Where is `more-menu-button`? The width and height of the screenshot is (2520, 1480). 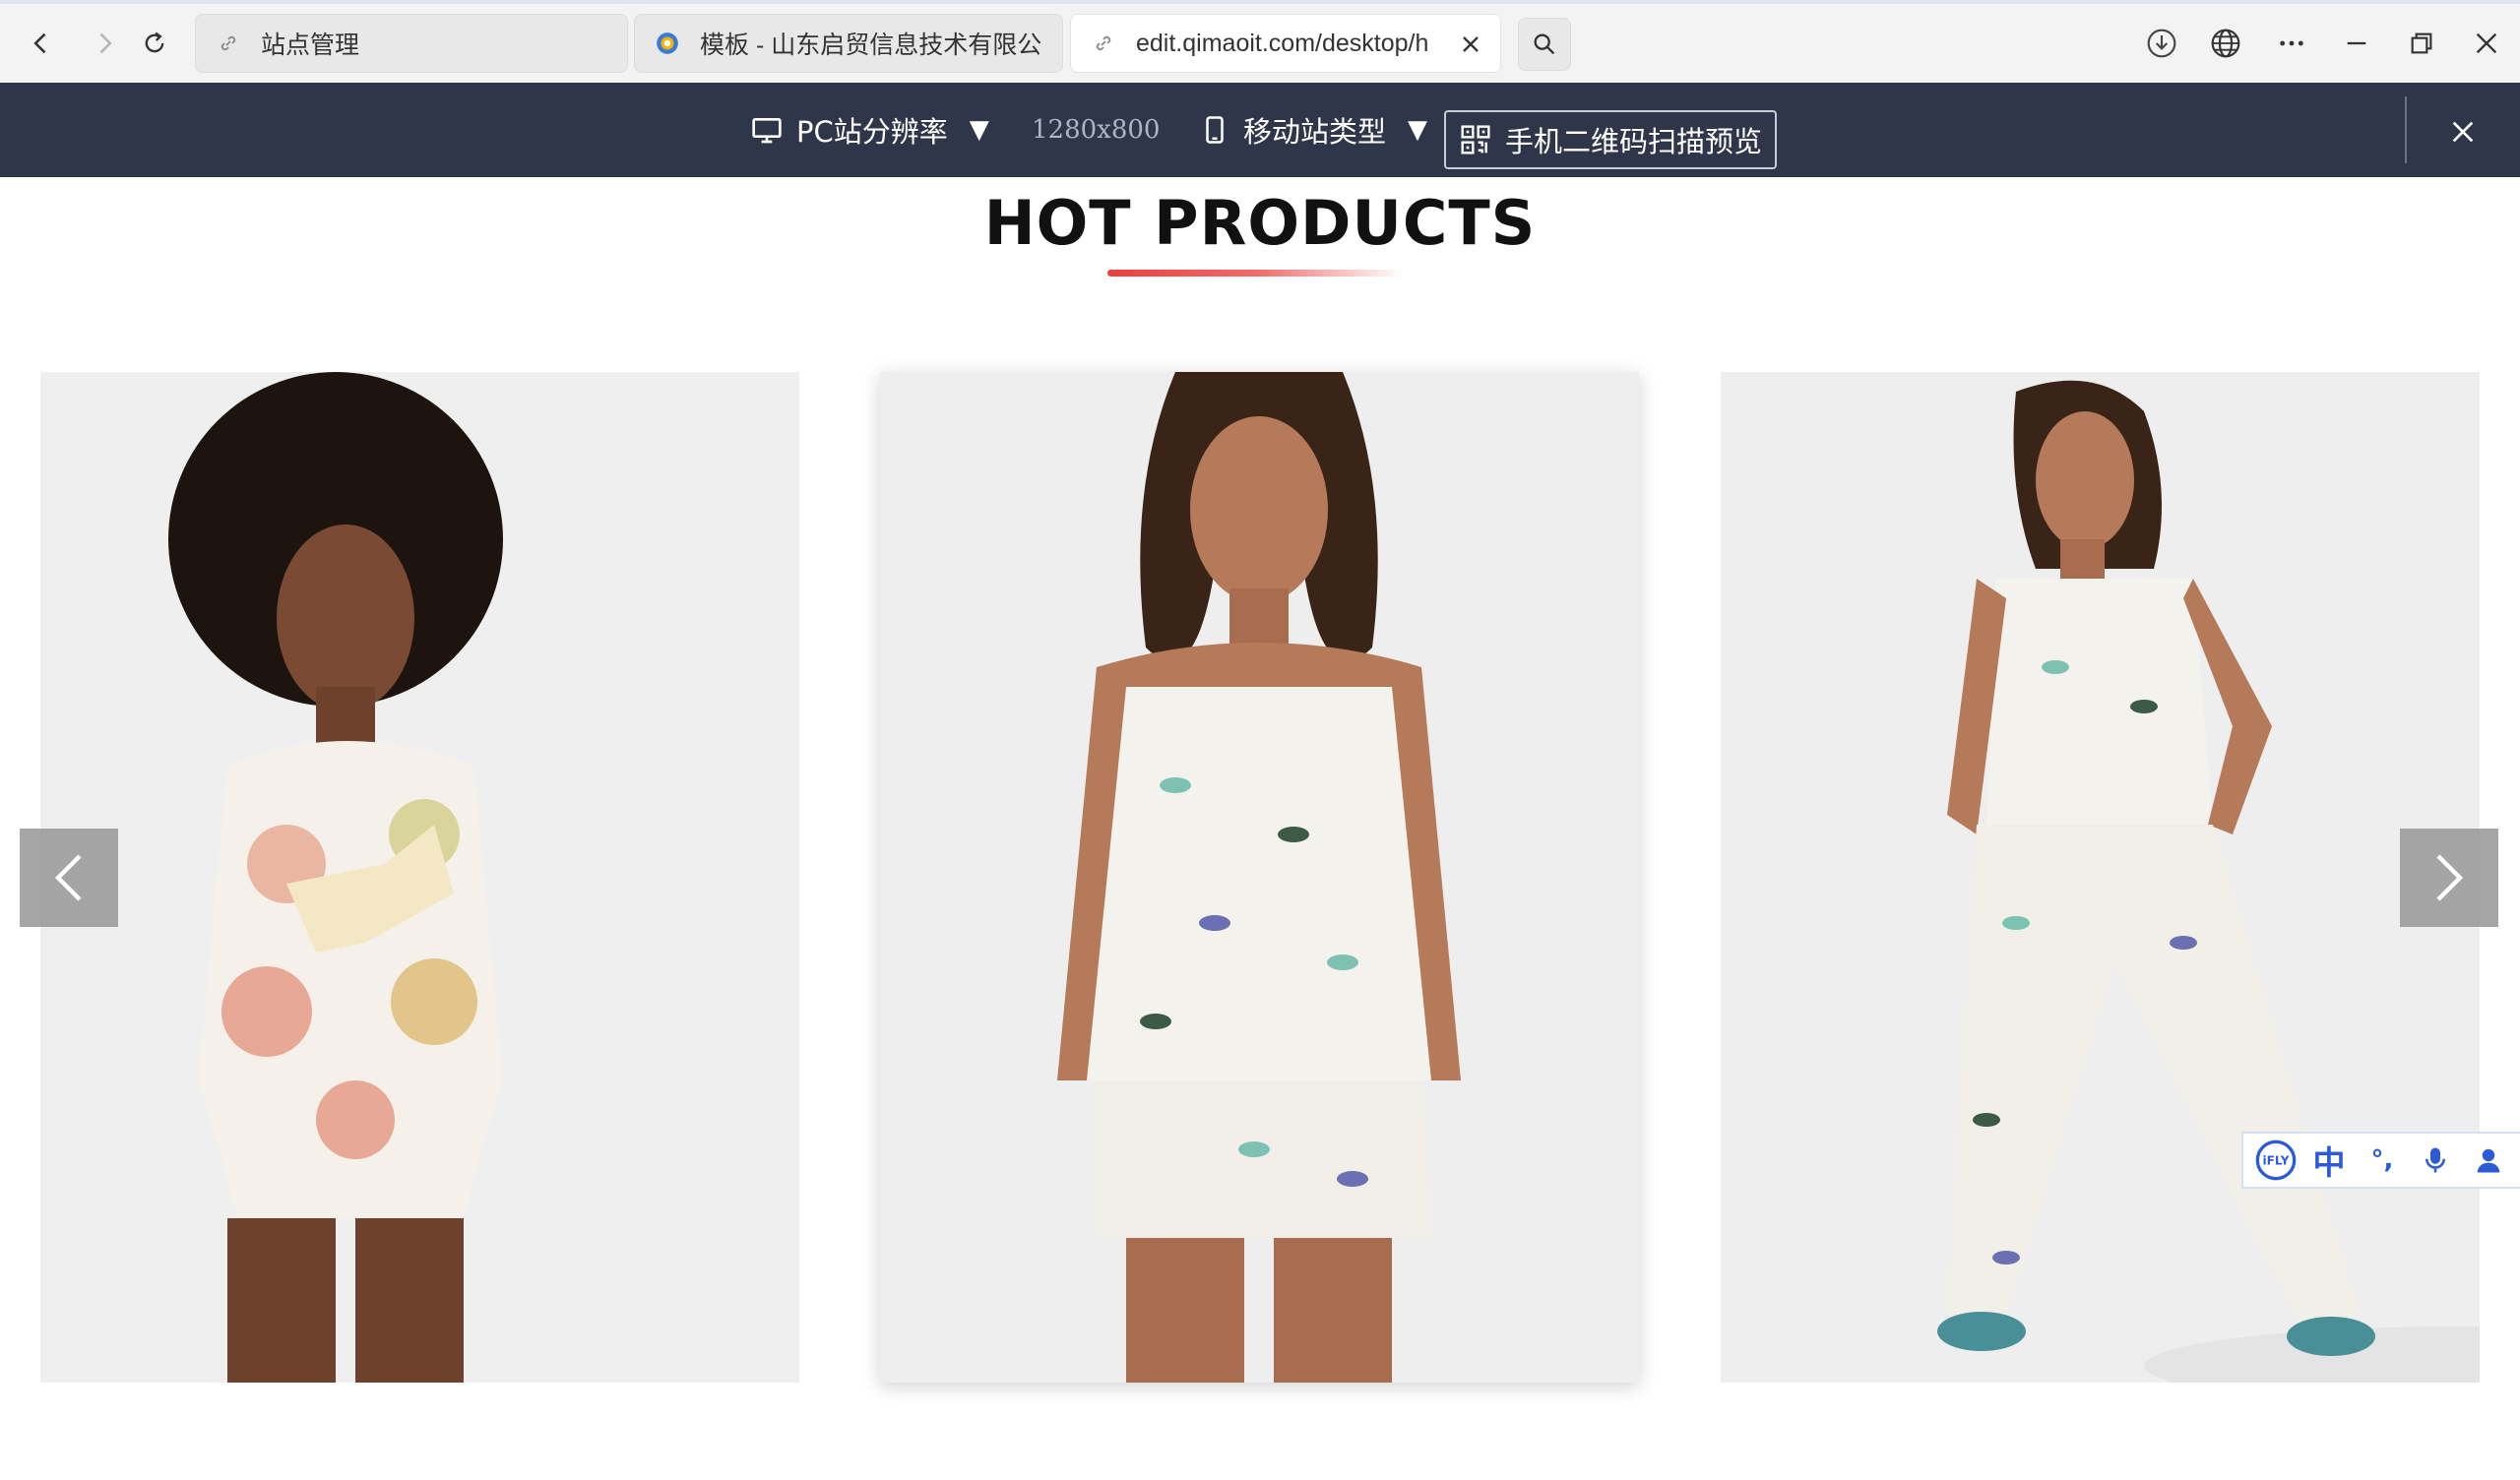 more-menu-button is located at coordinates (2291, 43).